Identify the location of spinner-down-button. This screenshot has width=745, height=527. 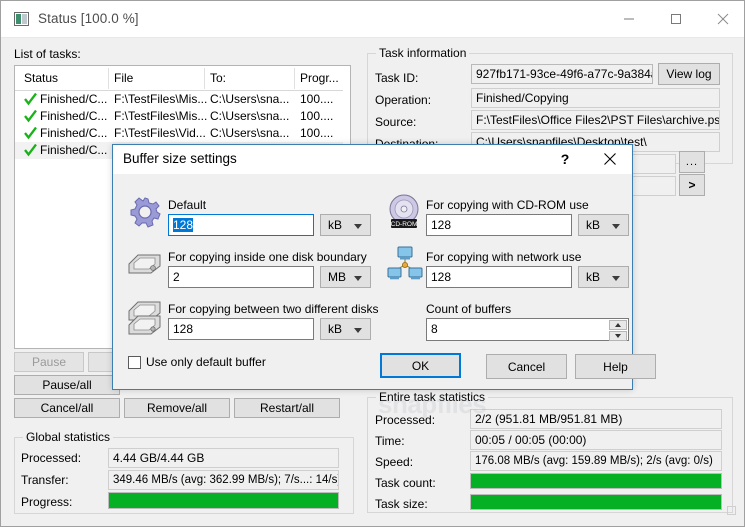
(618, 336).